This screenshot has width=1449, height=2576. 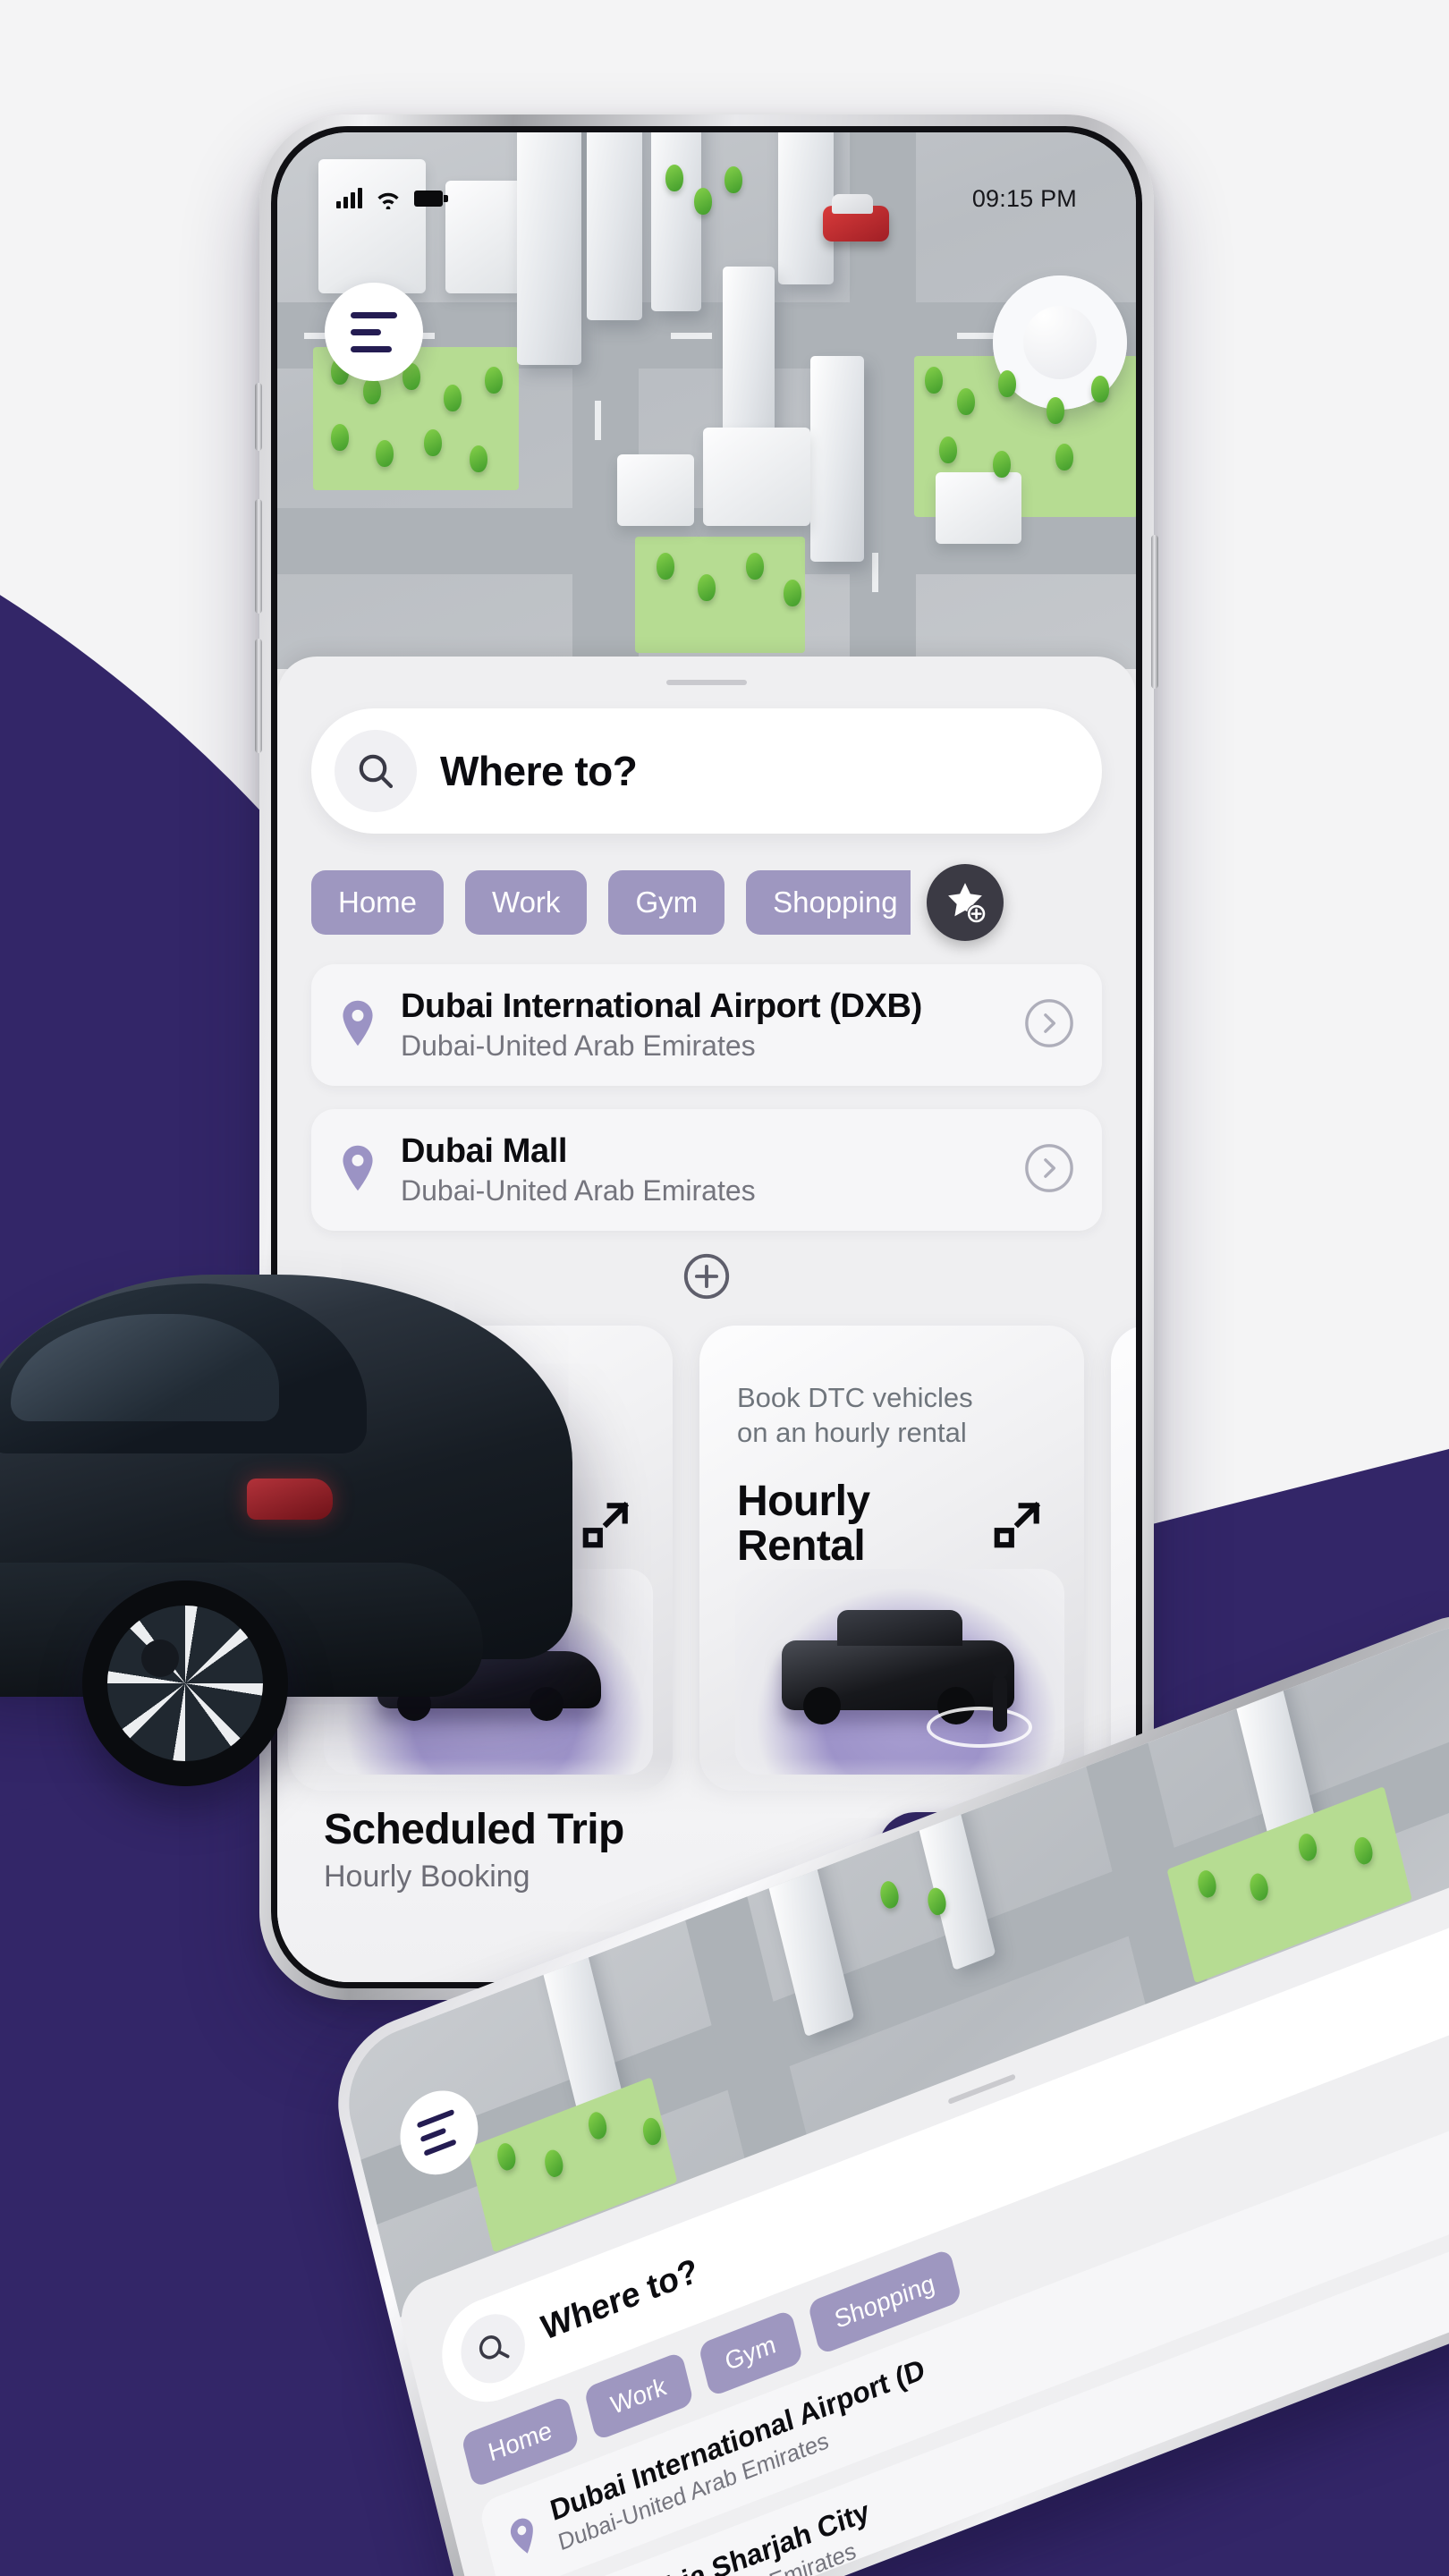 I want to click on chip-gym: Gym, so click(x=666, y=902).